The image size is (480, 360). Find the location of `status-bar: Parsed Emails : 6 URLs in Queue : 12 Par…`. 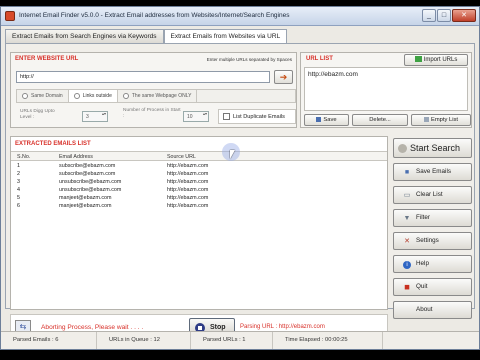

status-bar: Parsed Emails : 6 URLs in Queue : 12 Par… is located at coordinates (240, 340).